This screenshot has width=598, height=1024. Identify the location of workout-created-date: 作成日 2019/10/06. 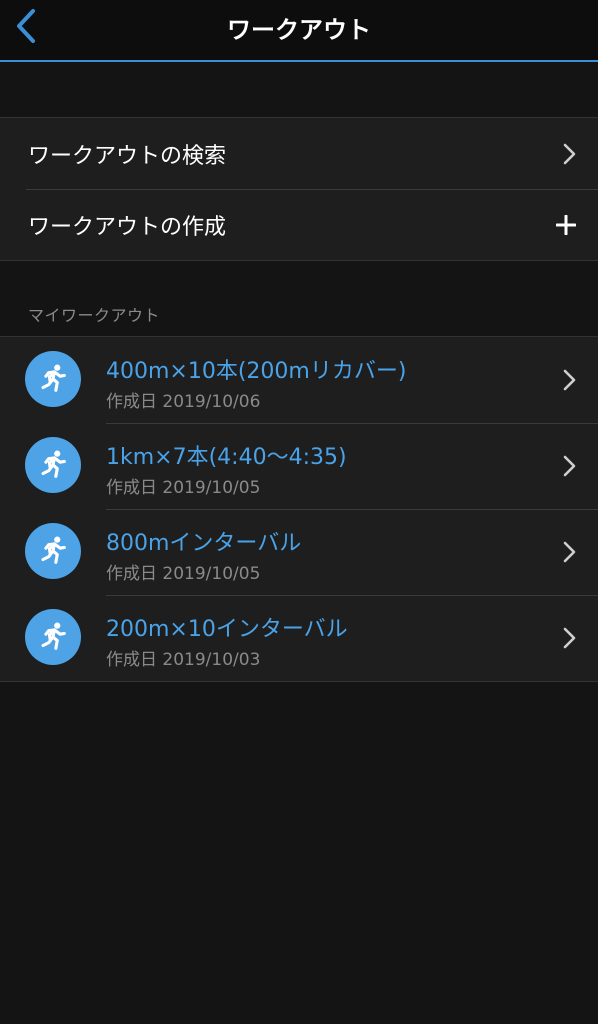
(183, 402).